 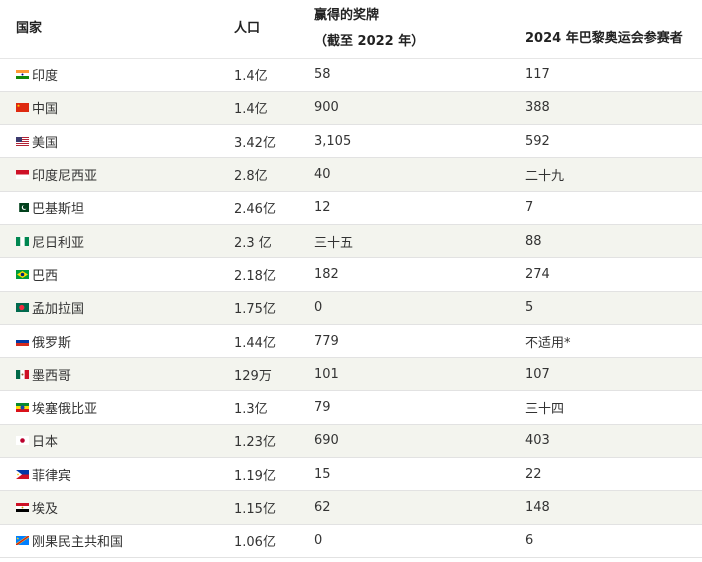 I want to click on country-name: 埃塞俄比亚, so click(x=65, y=410).